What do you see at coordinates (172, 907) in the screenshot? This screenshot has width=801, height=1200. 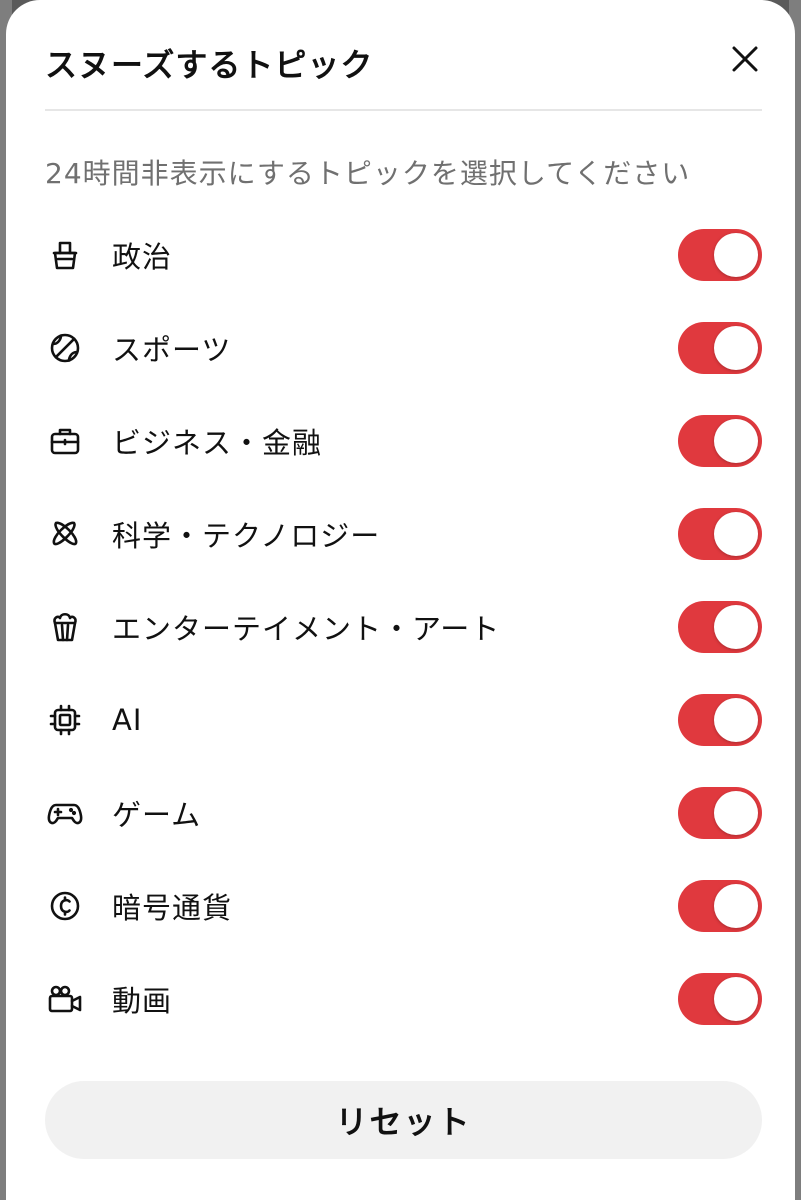 I see `topic-label: 暗号通貨` at bounding box center [172, 907].